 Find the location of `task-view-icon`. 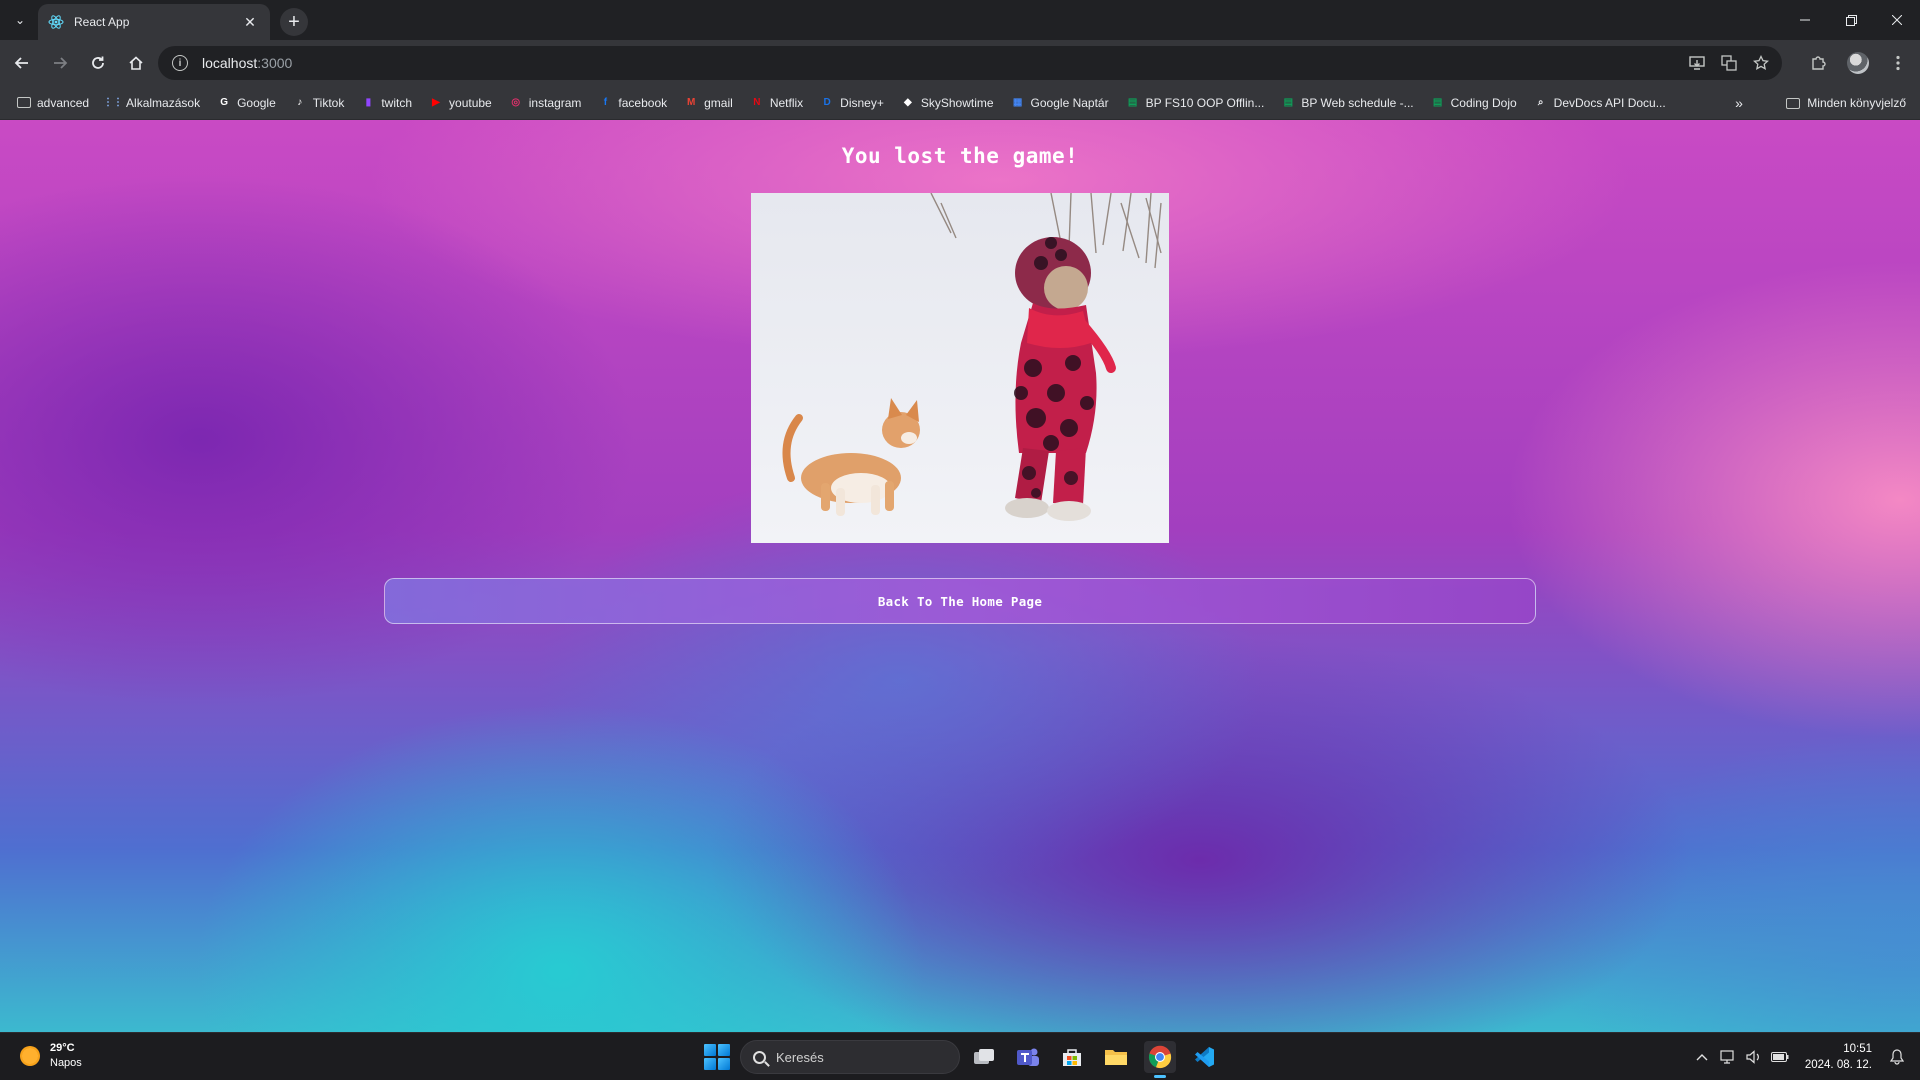

task-view-icon is located at coordinates (984, 1057).